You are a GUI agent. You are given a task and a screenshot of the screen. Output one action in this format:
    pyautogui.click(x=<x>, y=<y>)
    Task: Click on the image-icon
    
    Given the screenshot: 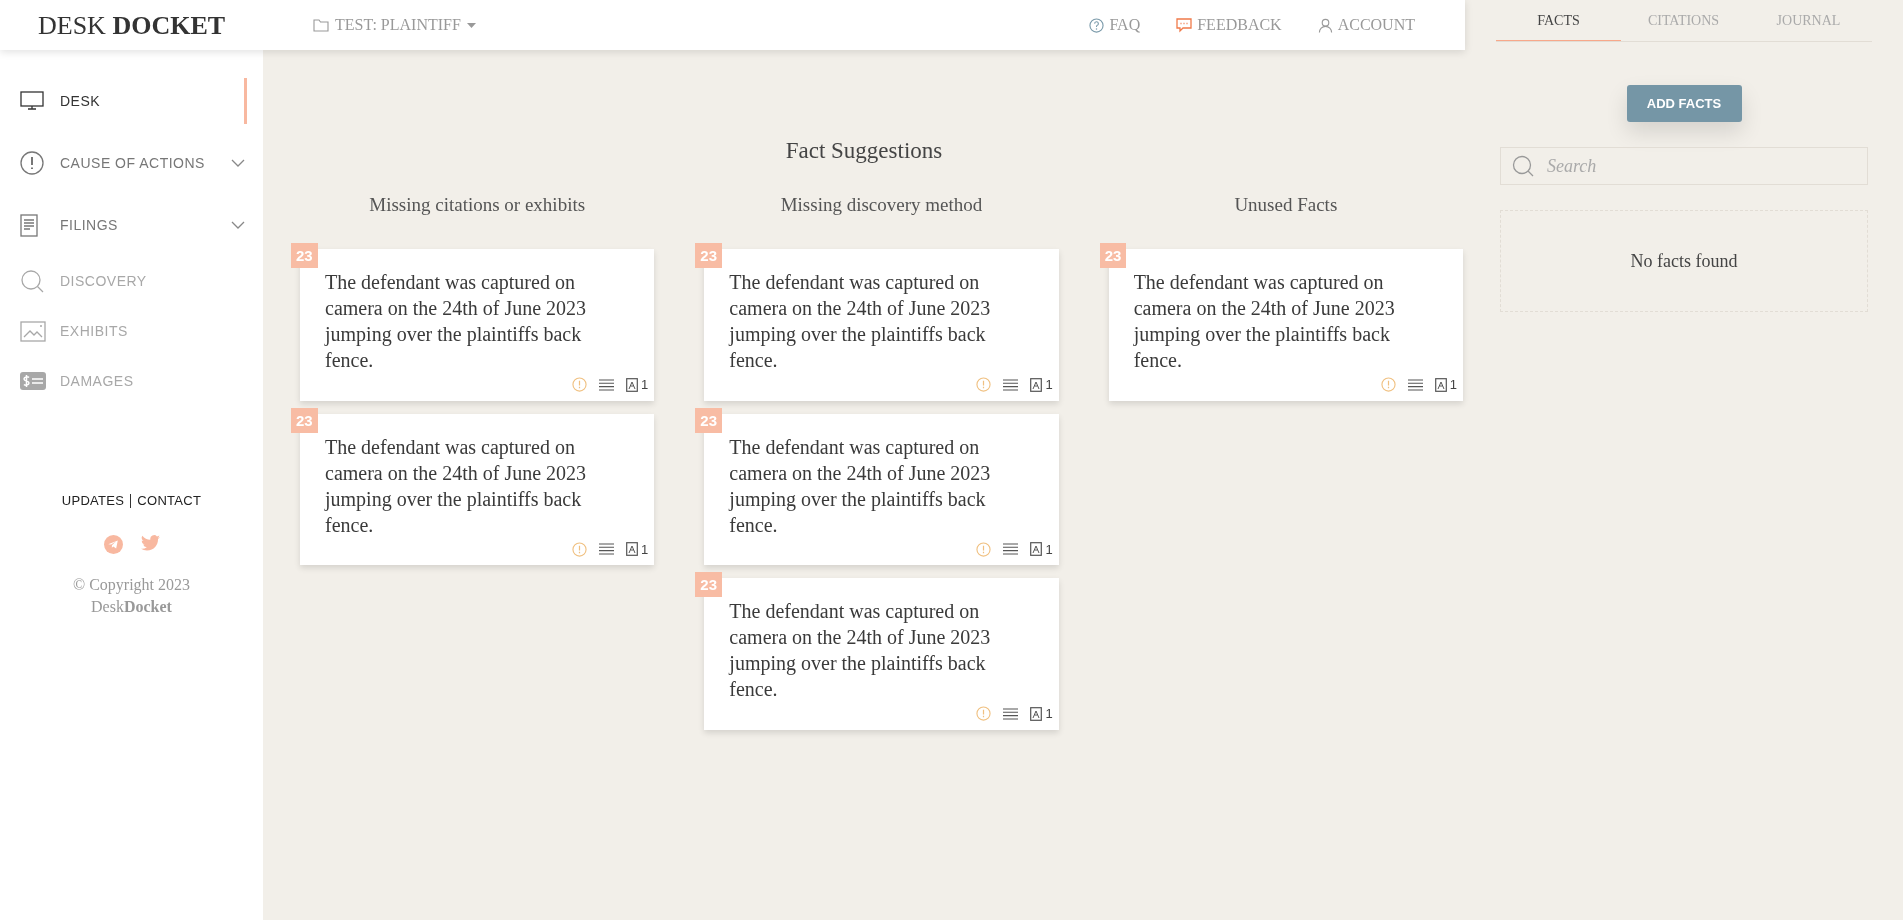 What is the action you would take?
    pyautogui.click(x=33, y=331)
    